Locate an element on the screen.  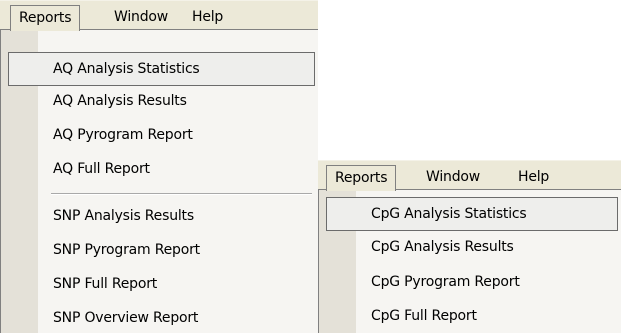
menu-item-aq-pyrogram-report: AQ Pyrogram Report is located at coordinates (159, 136).